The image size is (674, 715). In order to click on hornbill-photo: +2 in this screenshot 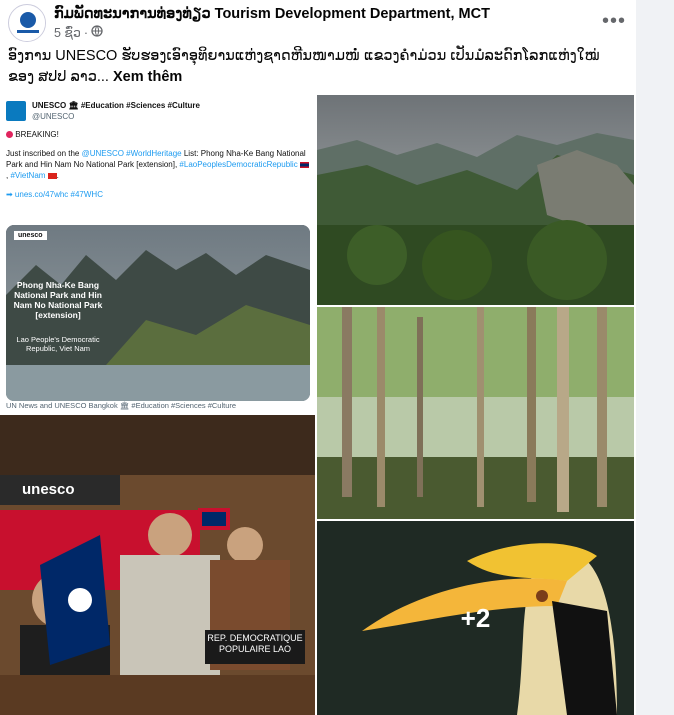, I will do `click(475, 618)`.